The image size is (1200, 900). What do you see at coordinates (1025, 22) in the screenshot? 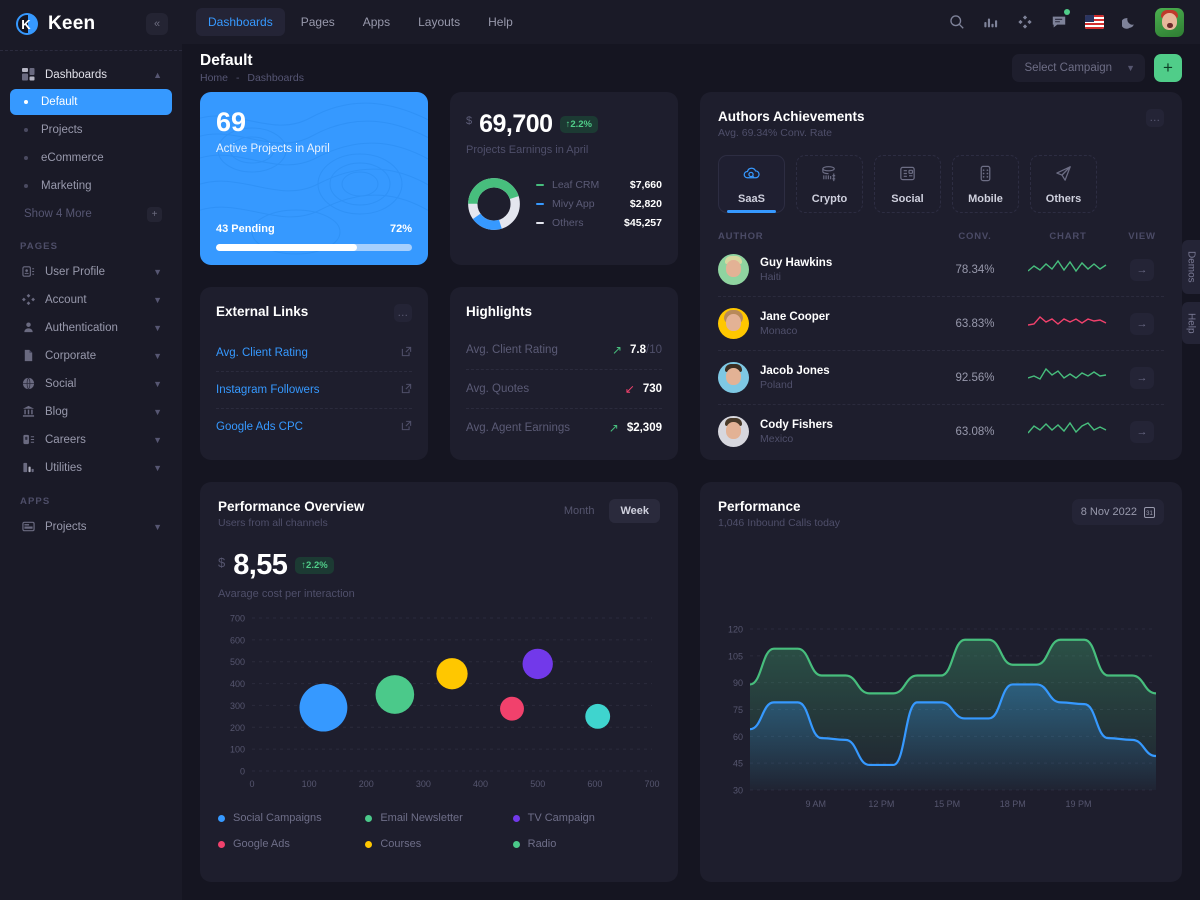
I see `nodes-icon` at bounding box center [1025, 22].